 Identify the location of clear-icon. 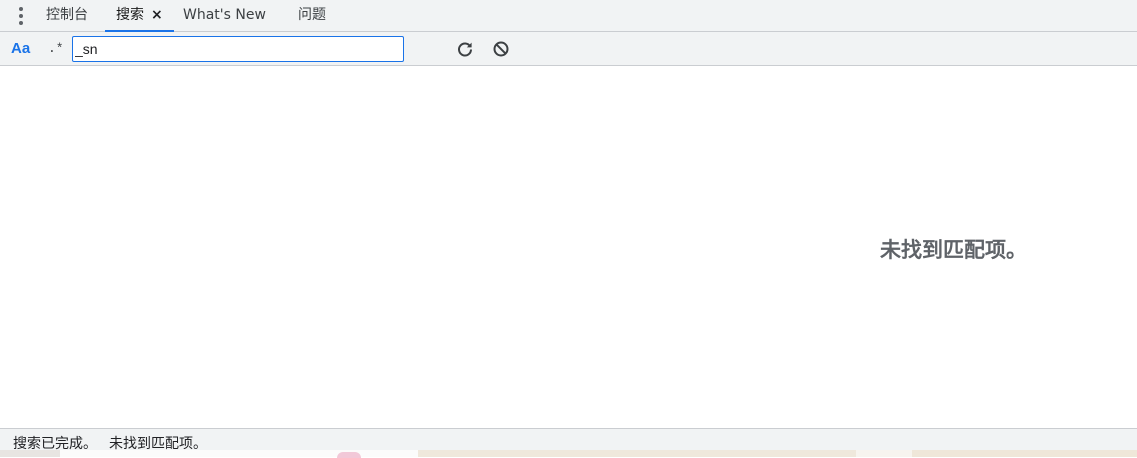
(501, 49).